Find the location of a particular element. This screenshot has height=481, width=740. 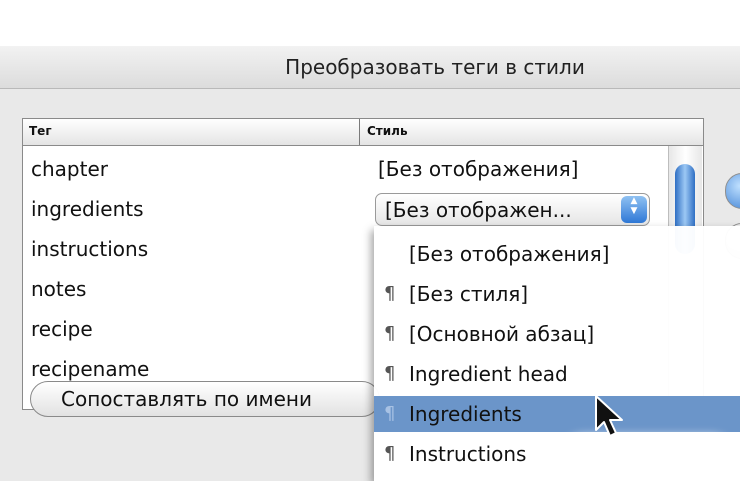

style-popup-button: [Без отображен... ▲ ▼ is located at coordinates (512, 209).